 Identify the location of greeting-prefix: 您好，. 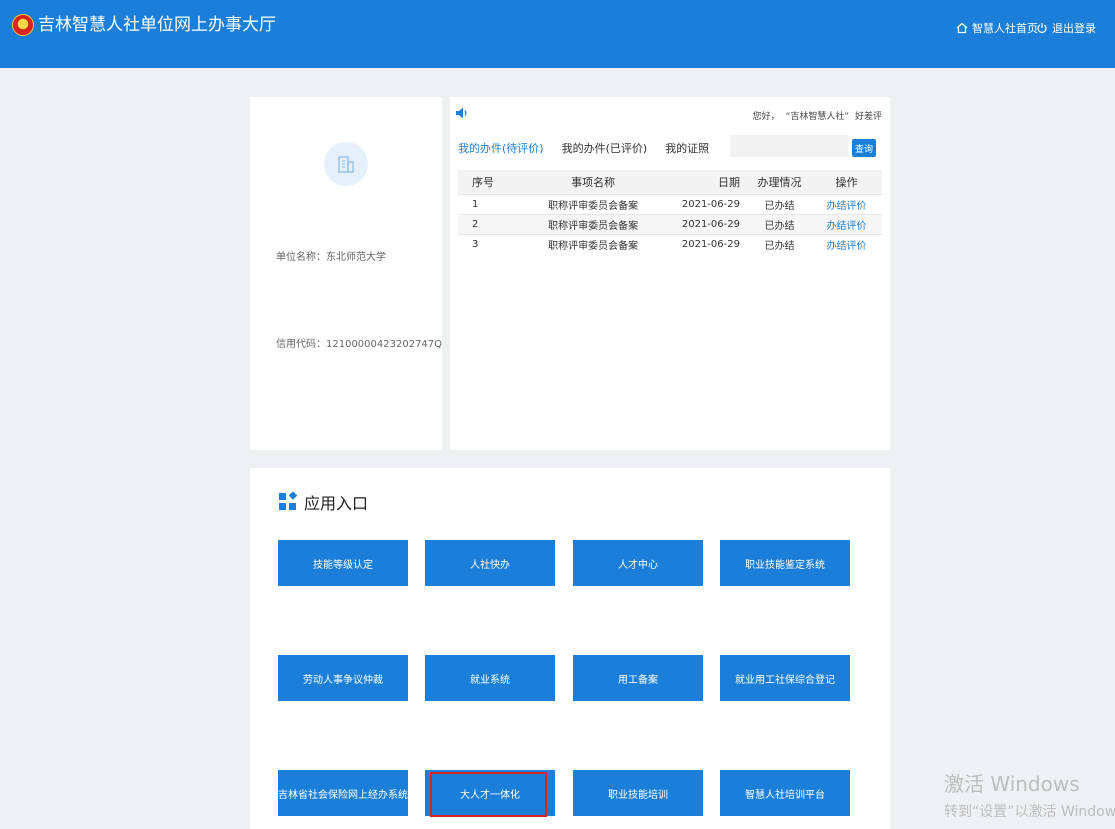
(766, 117).